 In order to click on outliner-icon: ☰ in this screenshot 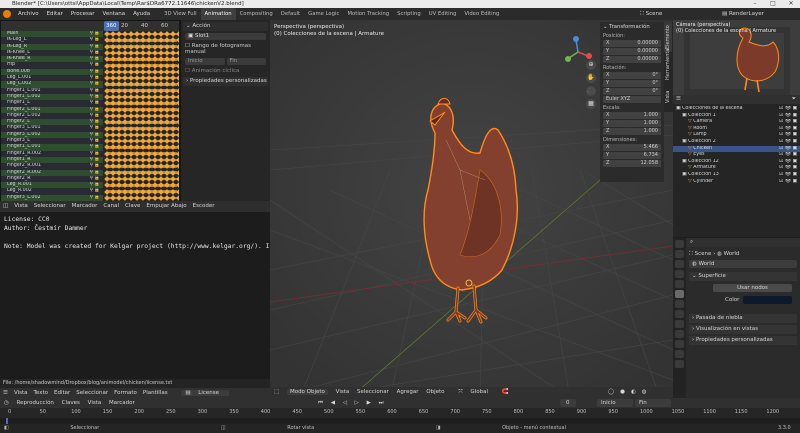, I will do `click(678, 99)`.